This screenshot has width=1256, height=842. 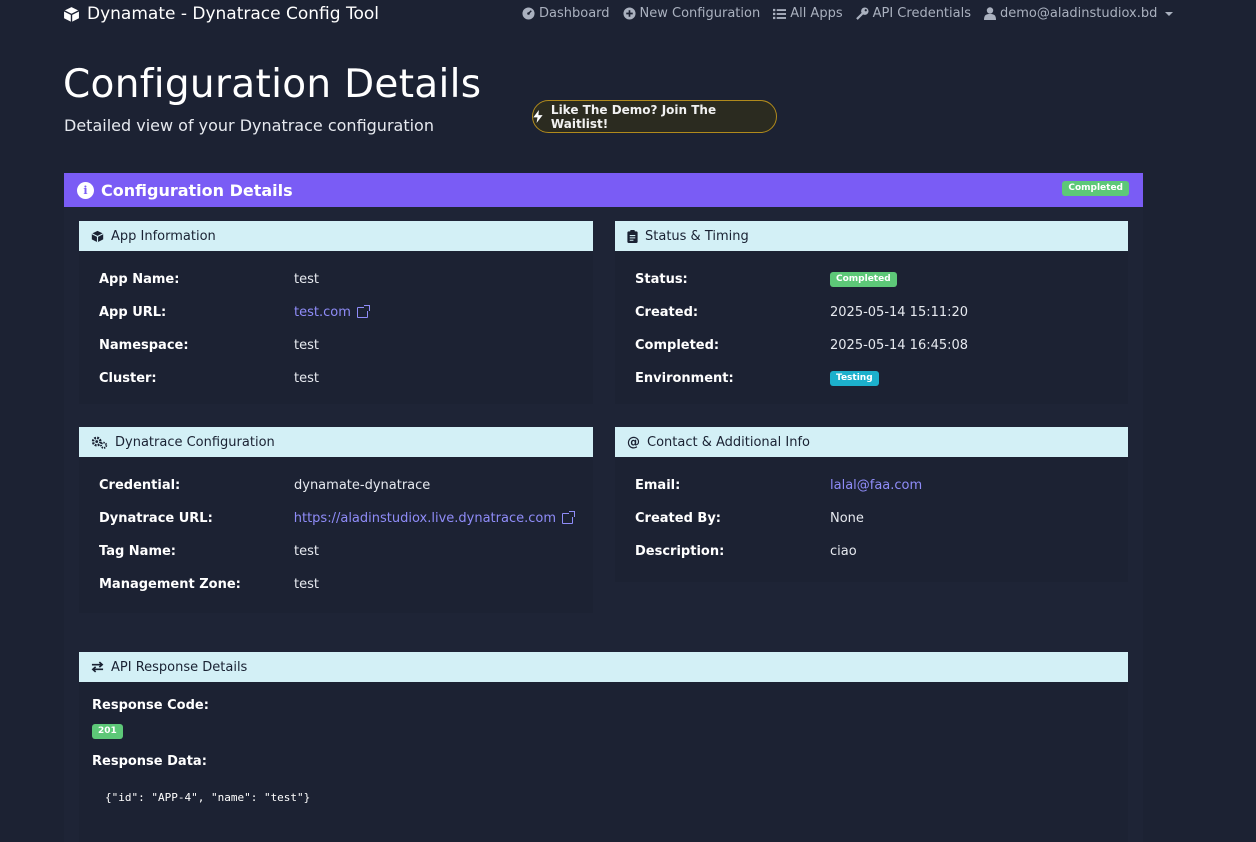 I want to click on configuration-card-title: Configuration Details, so click(x=197, y=190).